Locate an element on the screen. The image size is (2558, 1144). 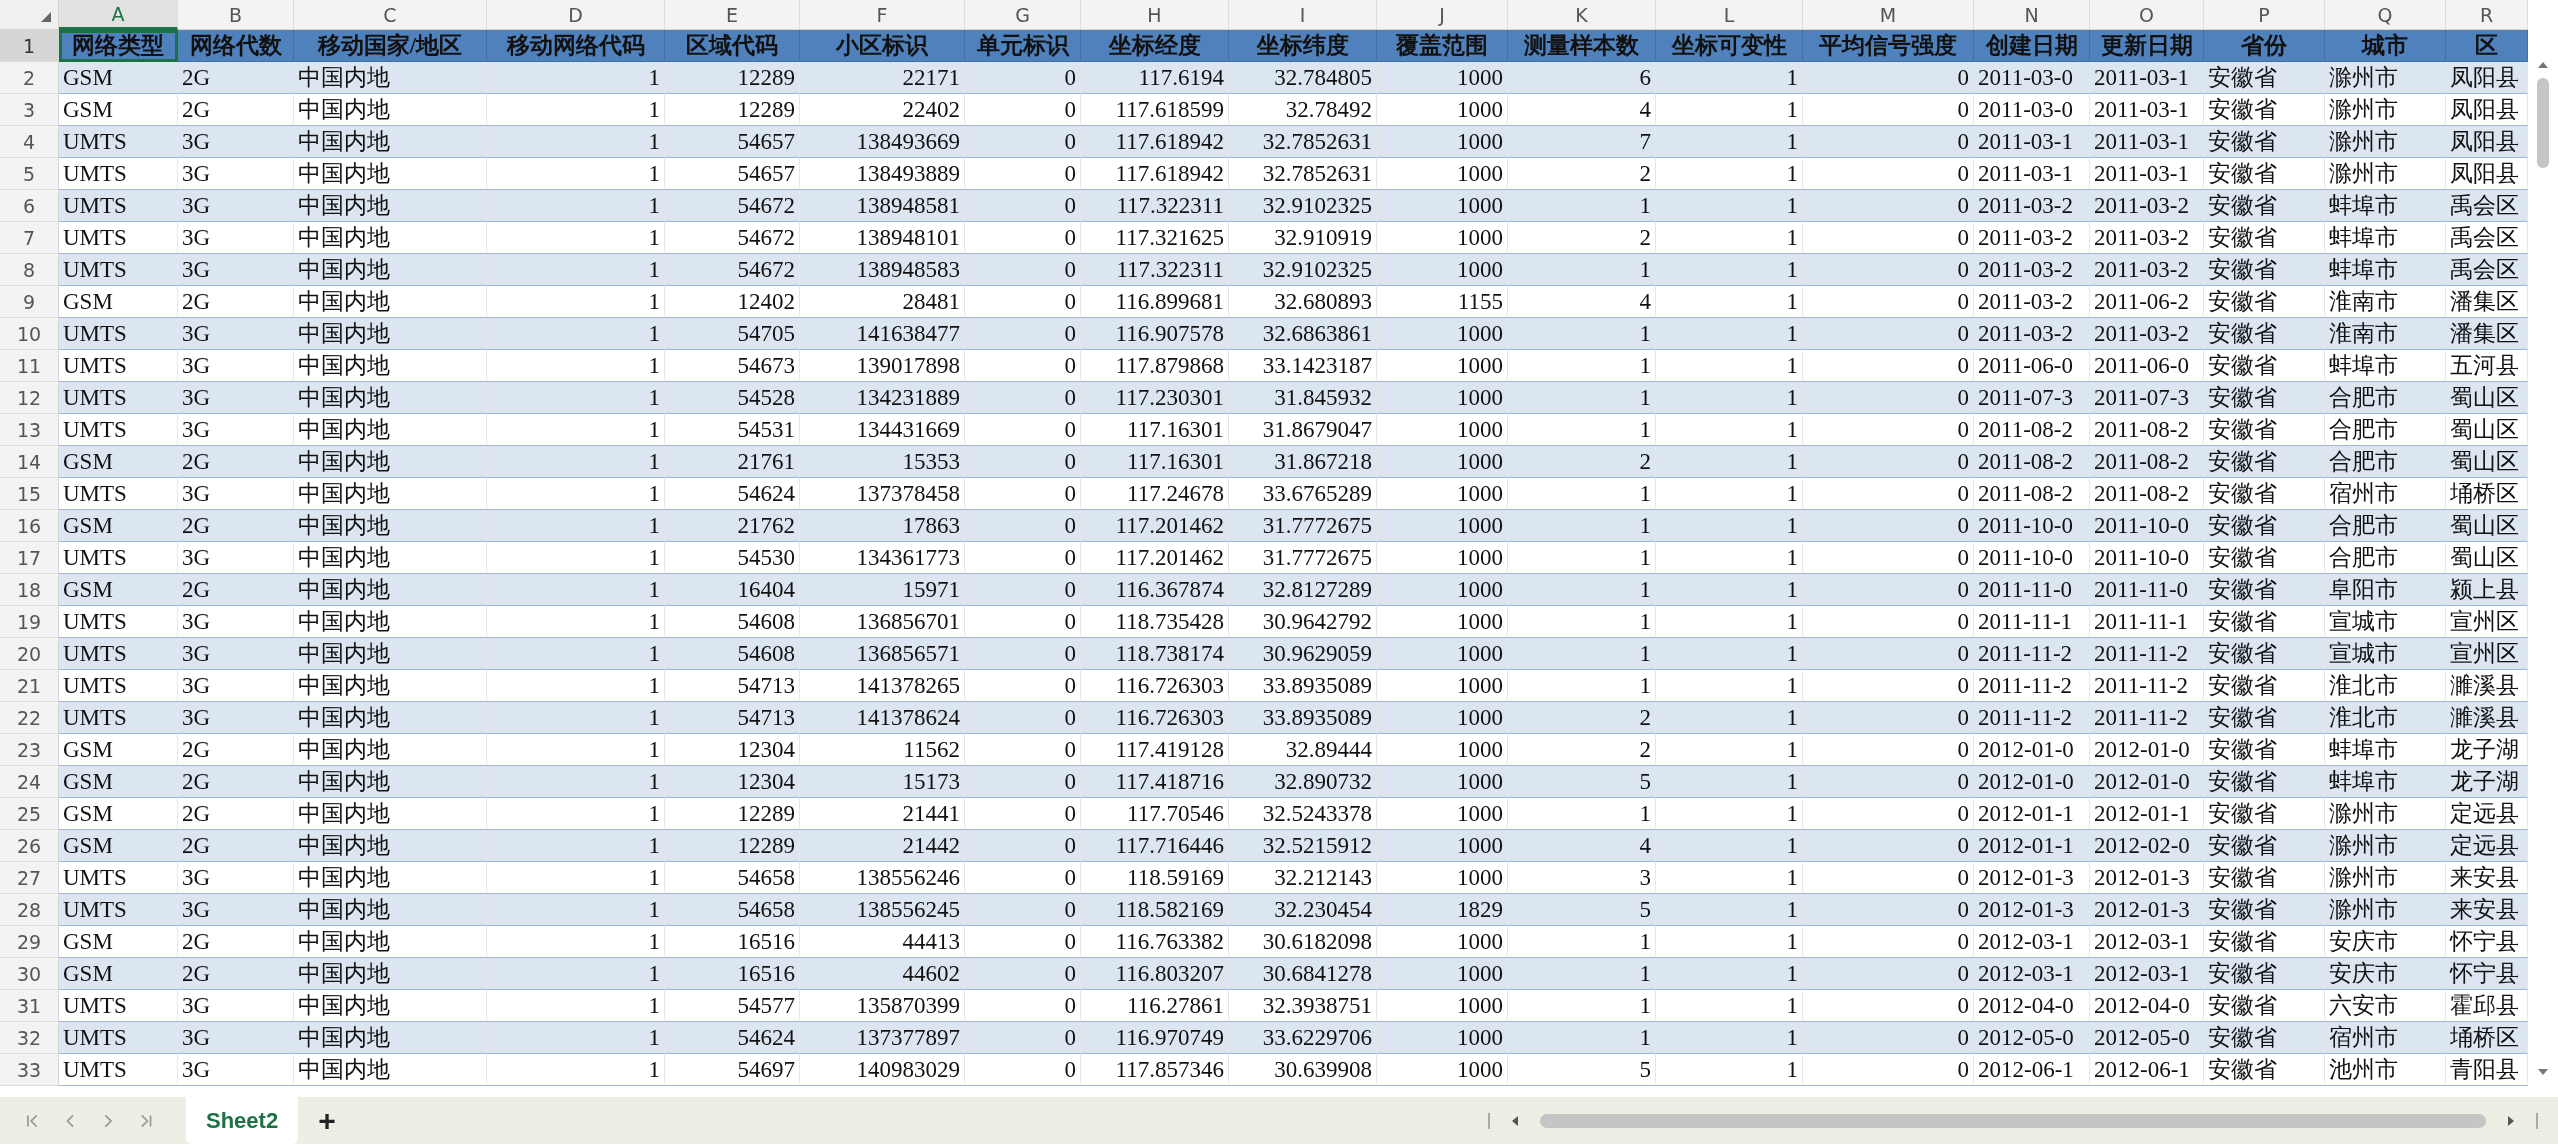
row-header: 14 is located at coordinates (29, 462).